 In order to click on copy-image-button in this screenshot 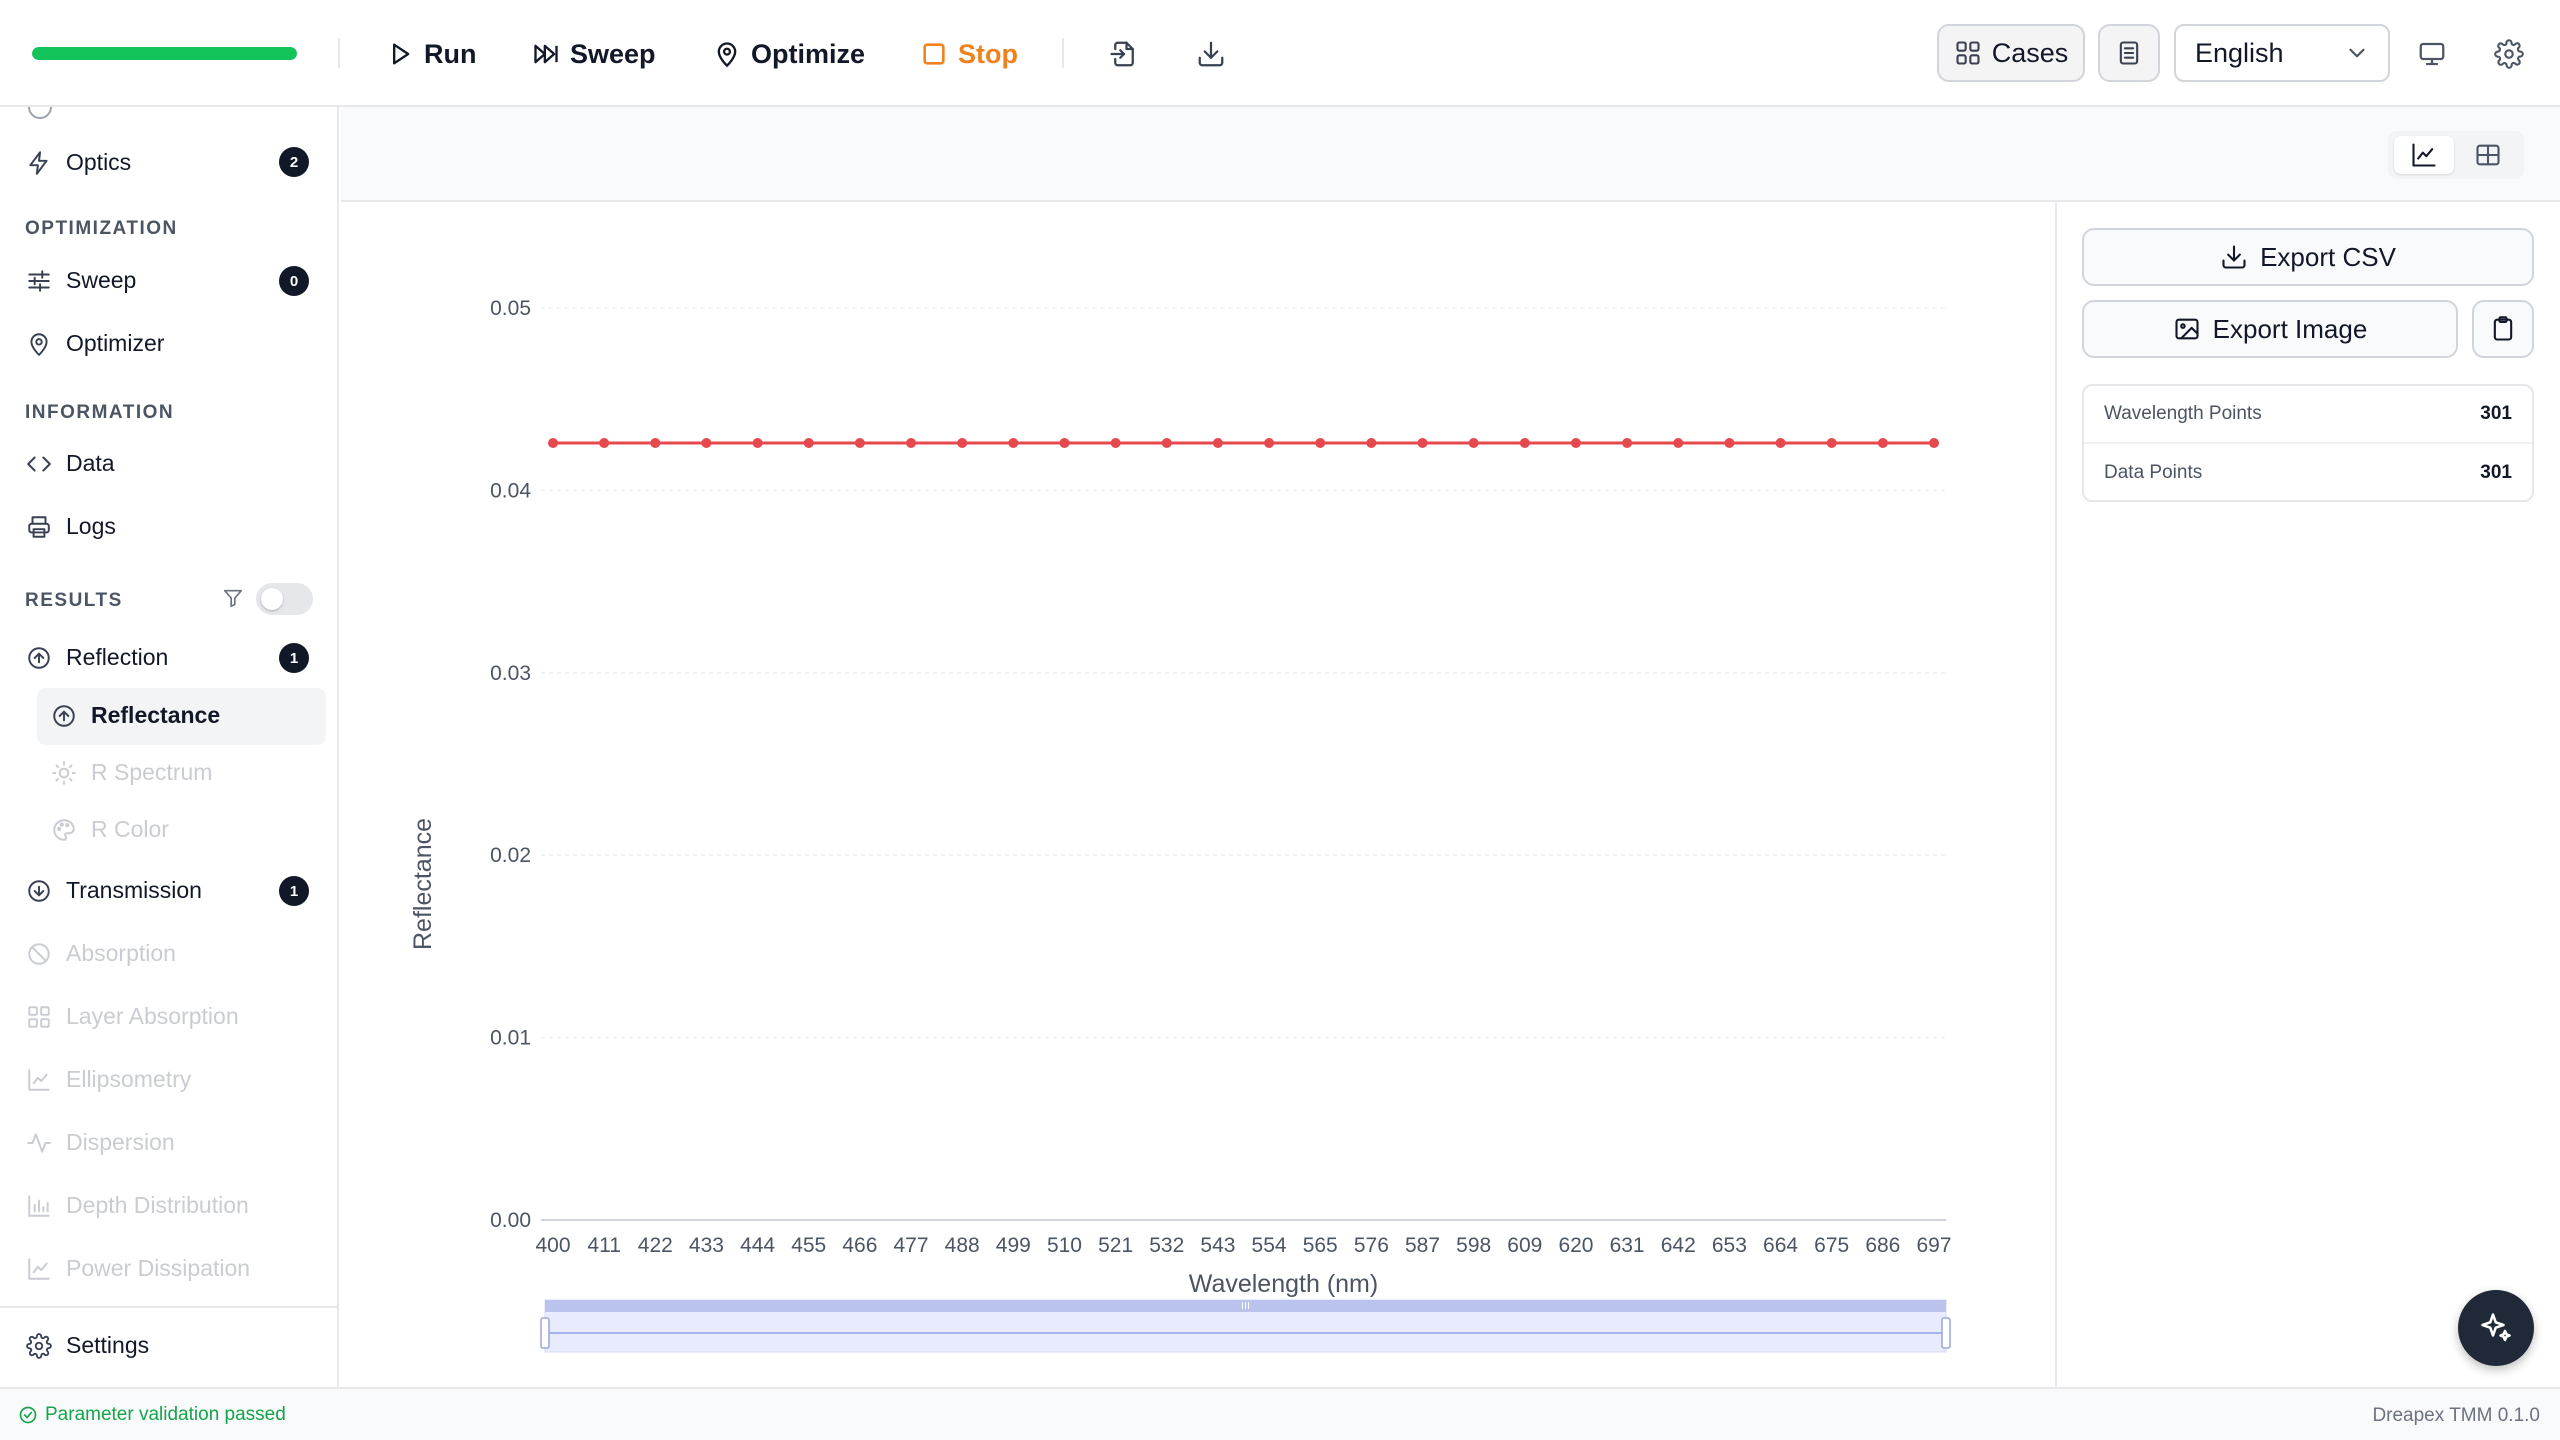, I will do `click(2503, 329)`.